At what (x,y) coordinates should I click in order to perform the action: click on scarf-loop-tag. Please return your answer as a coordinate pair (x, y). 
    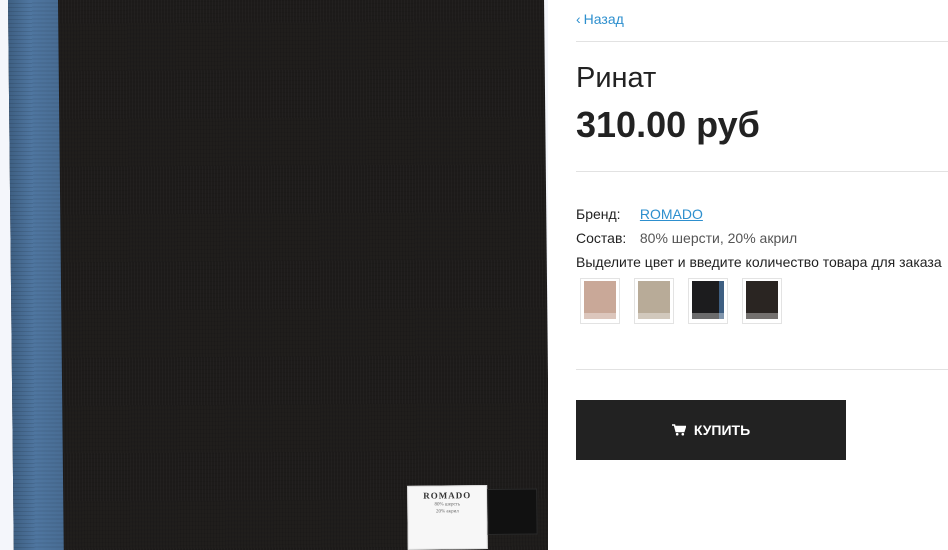
    Looking at the image, I should click on (512, 512).